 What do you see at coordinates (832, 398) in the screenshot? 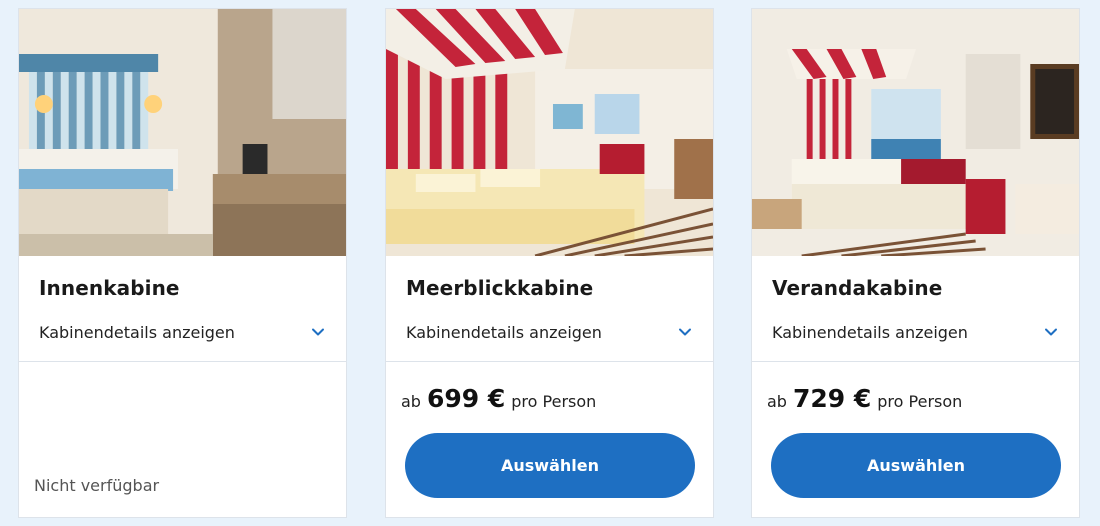
I see `price-amount: 729 €` at bounding box center [832, 398].